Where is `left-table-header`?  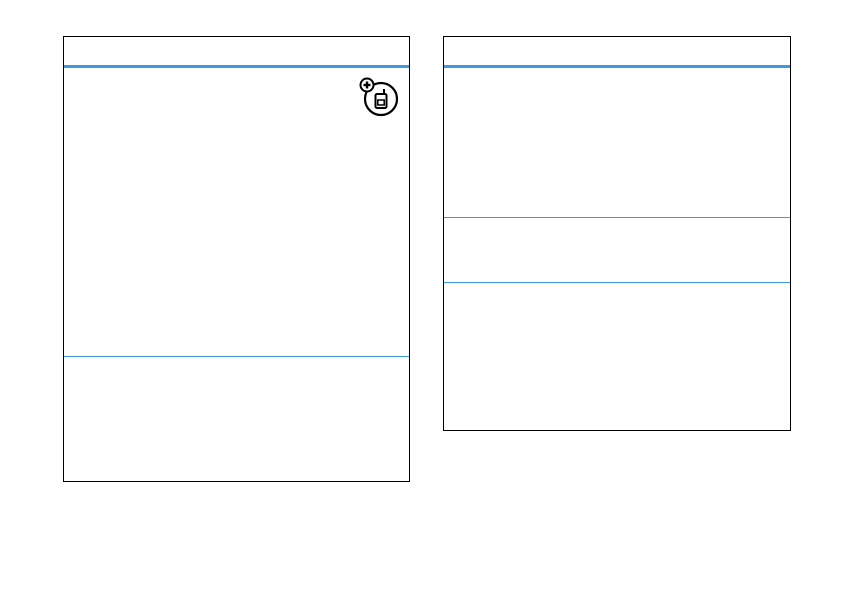 left-table-header is located at coordinates (236, 52).